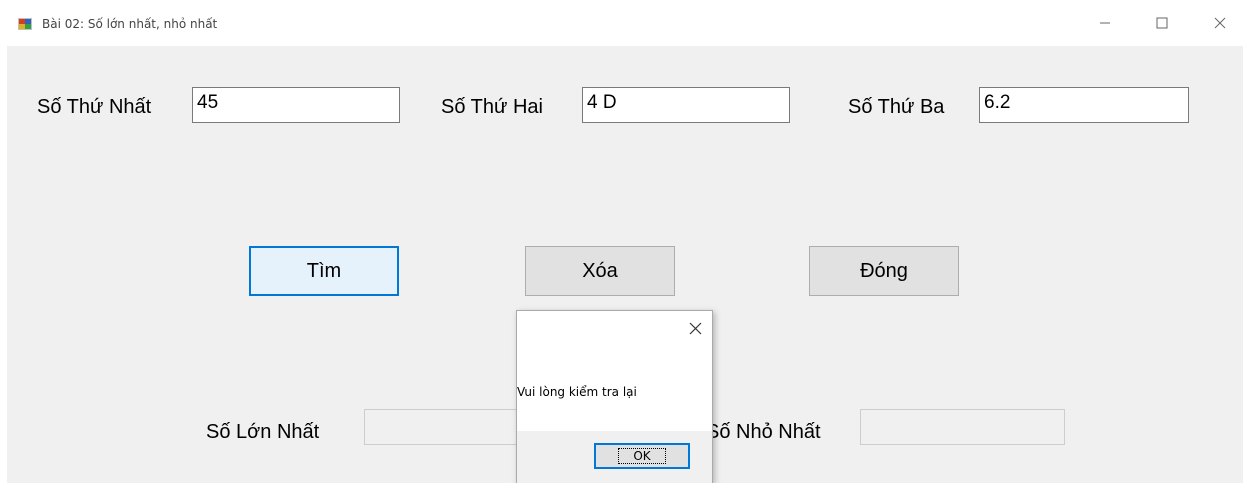 The height and width of the screenshot is (483, 1250). What do you see at coordinates (263, 432) in the screenshot?
I see `max-number-label: Số Lớn Nhất` at bounding box center [263, 432].